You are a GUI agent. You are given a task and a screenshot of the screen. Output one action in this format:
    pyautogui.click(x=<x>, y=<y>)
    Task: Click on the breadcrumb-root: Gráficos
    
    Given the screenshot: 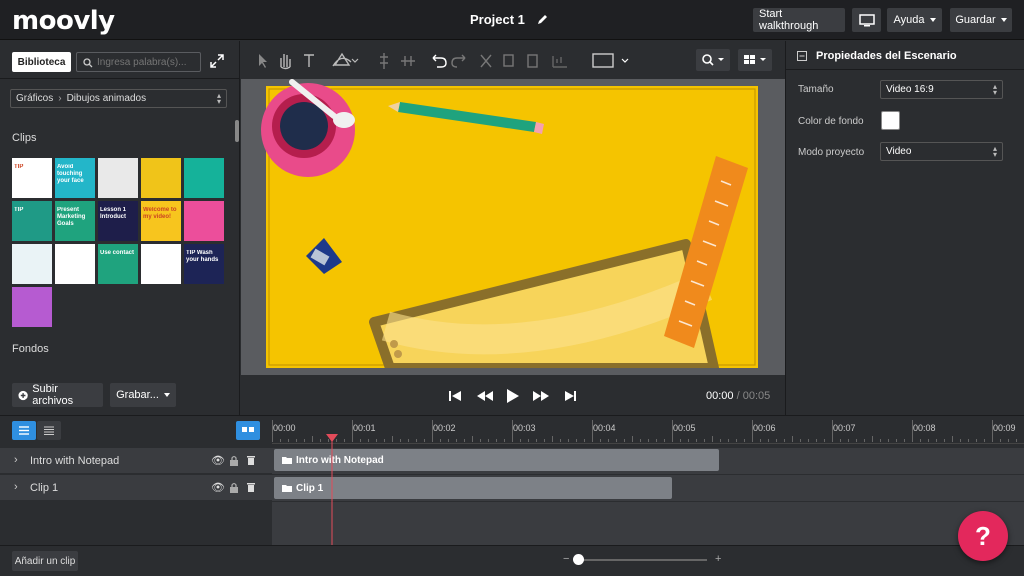 What is the action you would take?
    pyautogui.click(x=34, y=98)
    